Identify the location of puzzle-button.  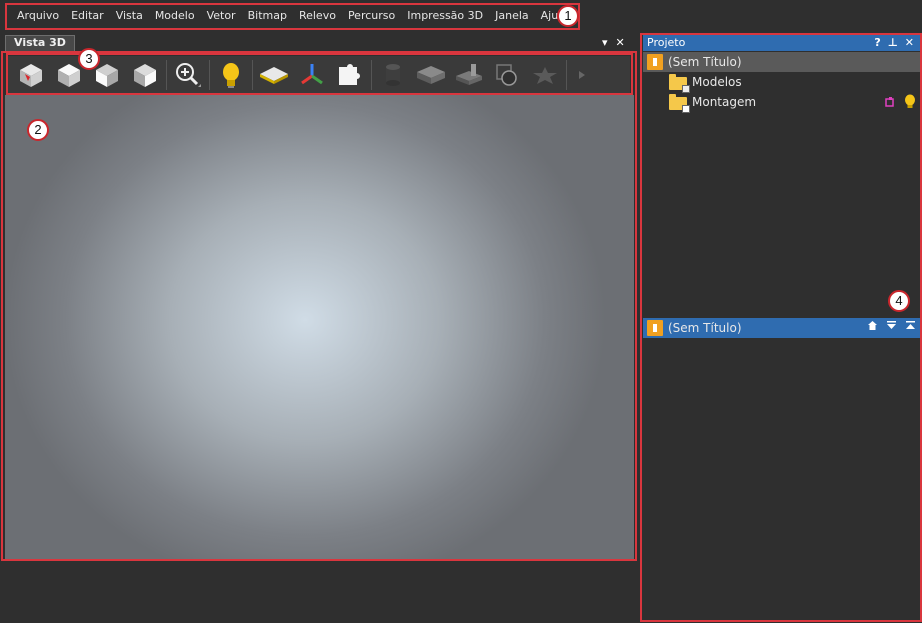
(350, 75).